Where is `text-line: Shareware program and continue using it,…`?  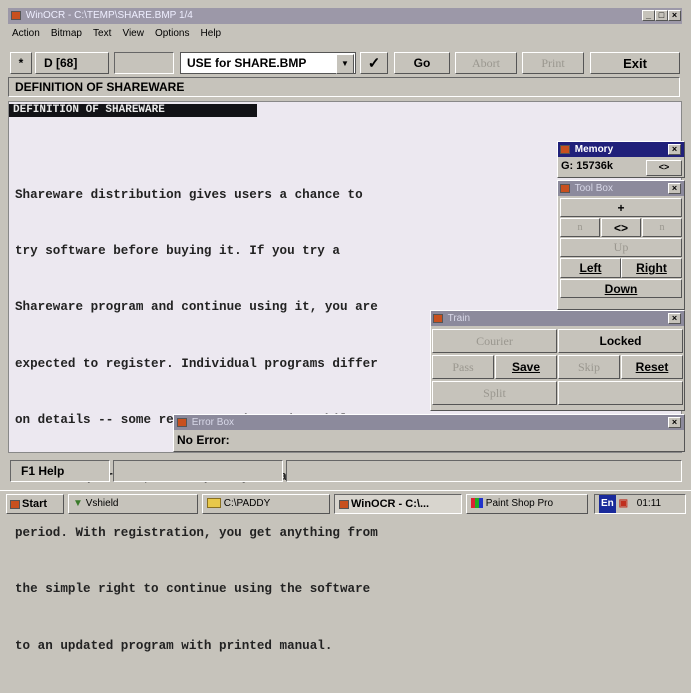
text-line: Shareware program and continue using it,… is located at coordinates (196, 307).